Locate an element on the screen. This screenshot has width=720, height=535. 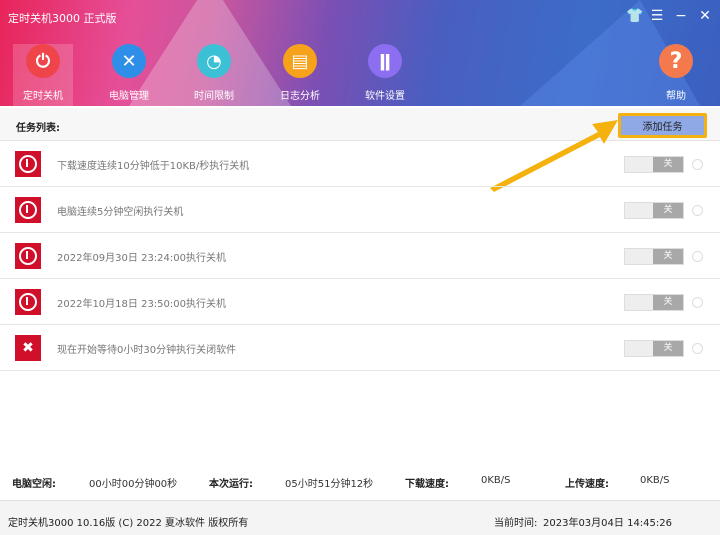
window-title: 定时关机3000 正式版 is located at coordinates (62, 18).